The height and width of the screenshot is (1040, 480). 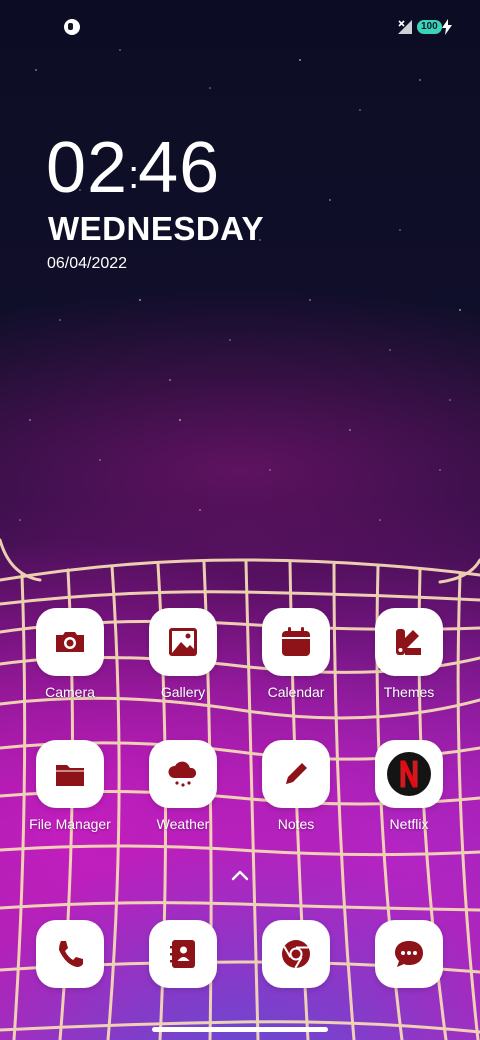 I want to click on status-bar: 100, so click(x=240, y=28).